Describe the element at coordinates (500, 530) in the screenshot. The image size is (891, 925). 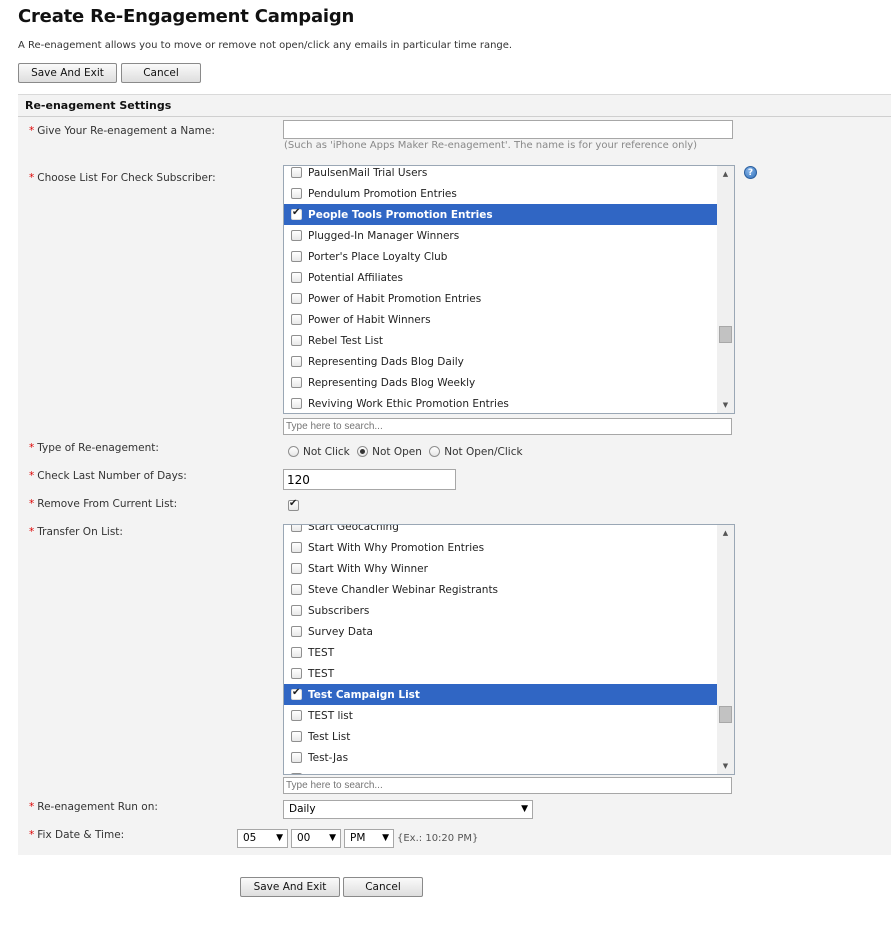
I see `list-item: Start Geocaching` at that location.